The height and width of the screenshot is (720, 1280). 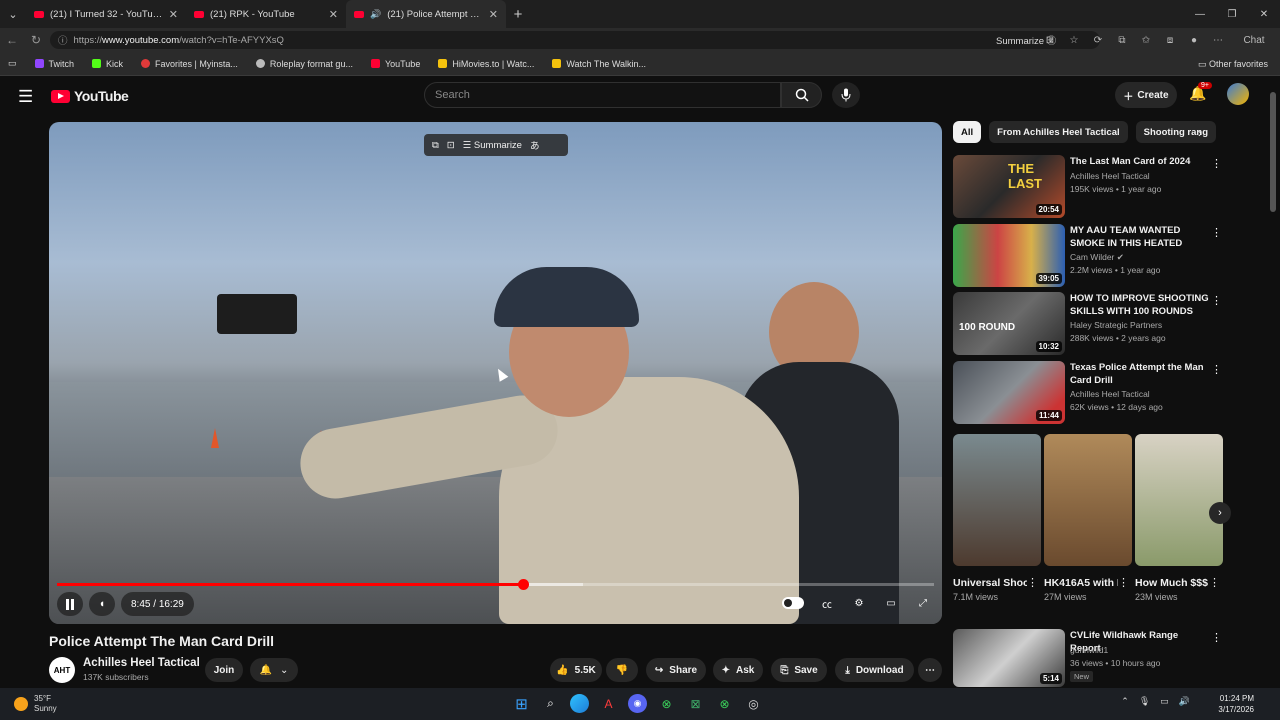 I want to click on chevron-up-icon: ⌃, so click(x=1125, y=701).